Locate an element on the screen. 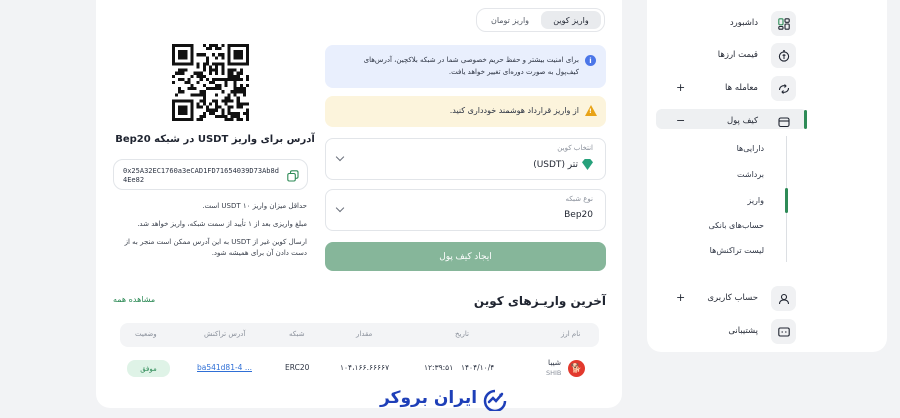 The height and width of the screenshot is (418, 900). sidebar-item-account: حساب کاربری + is located at coordinates (726, 298).